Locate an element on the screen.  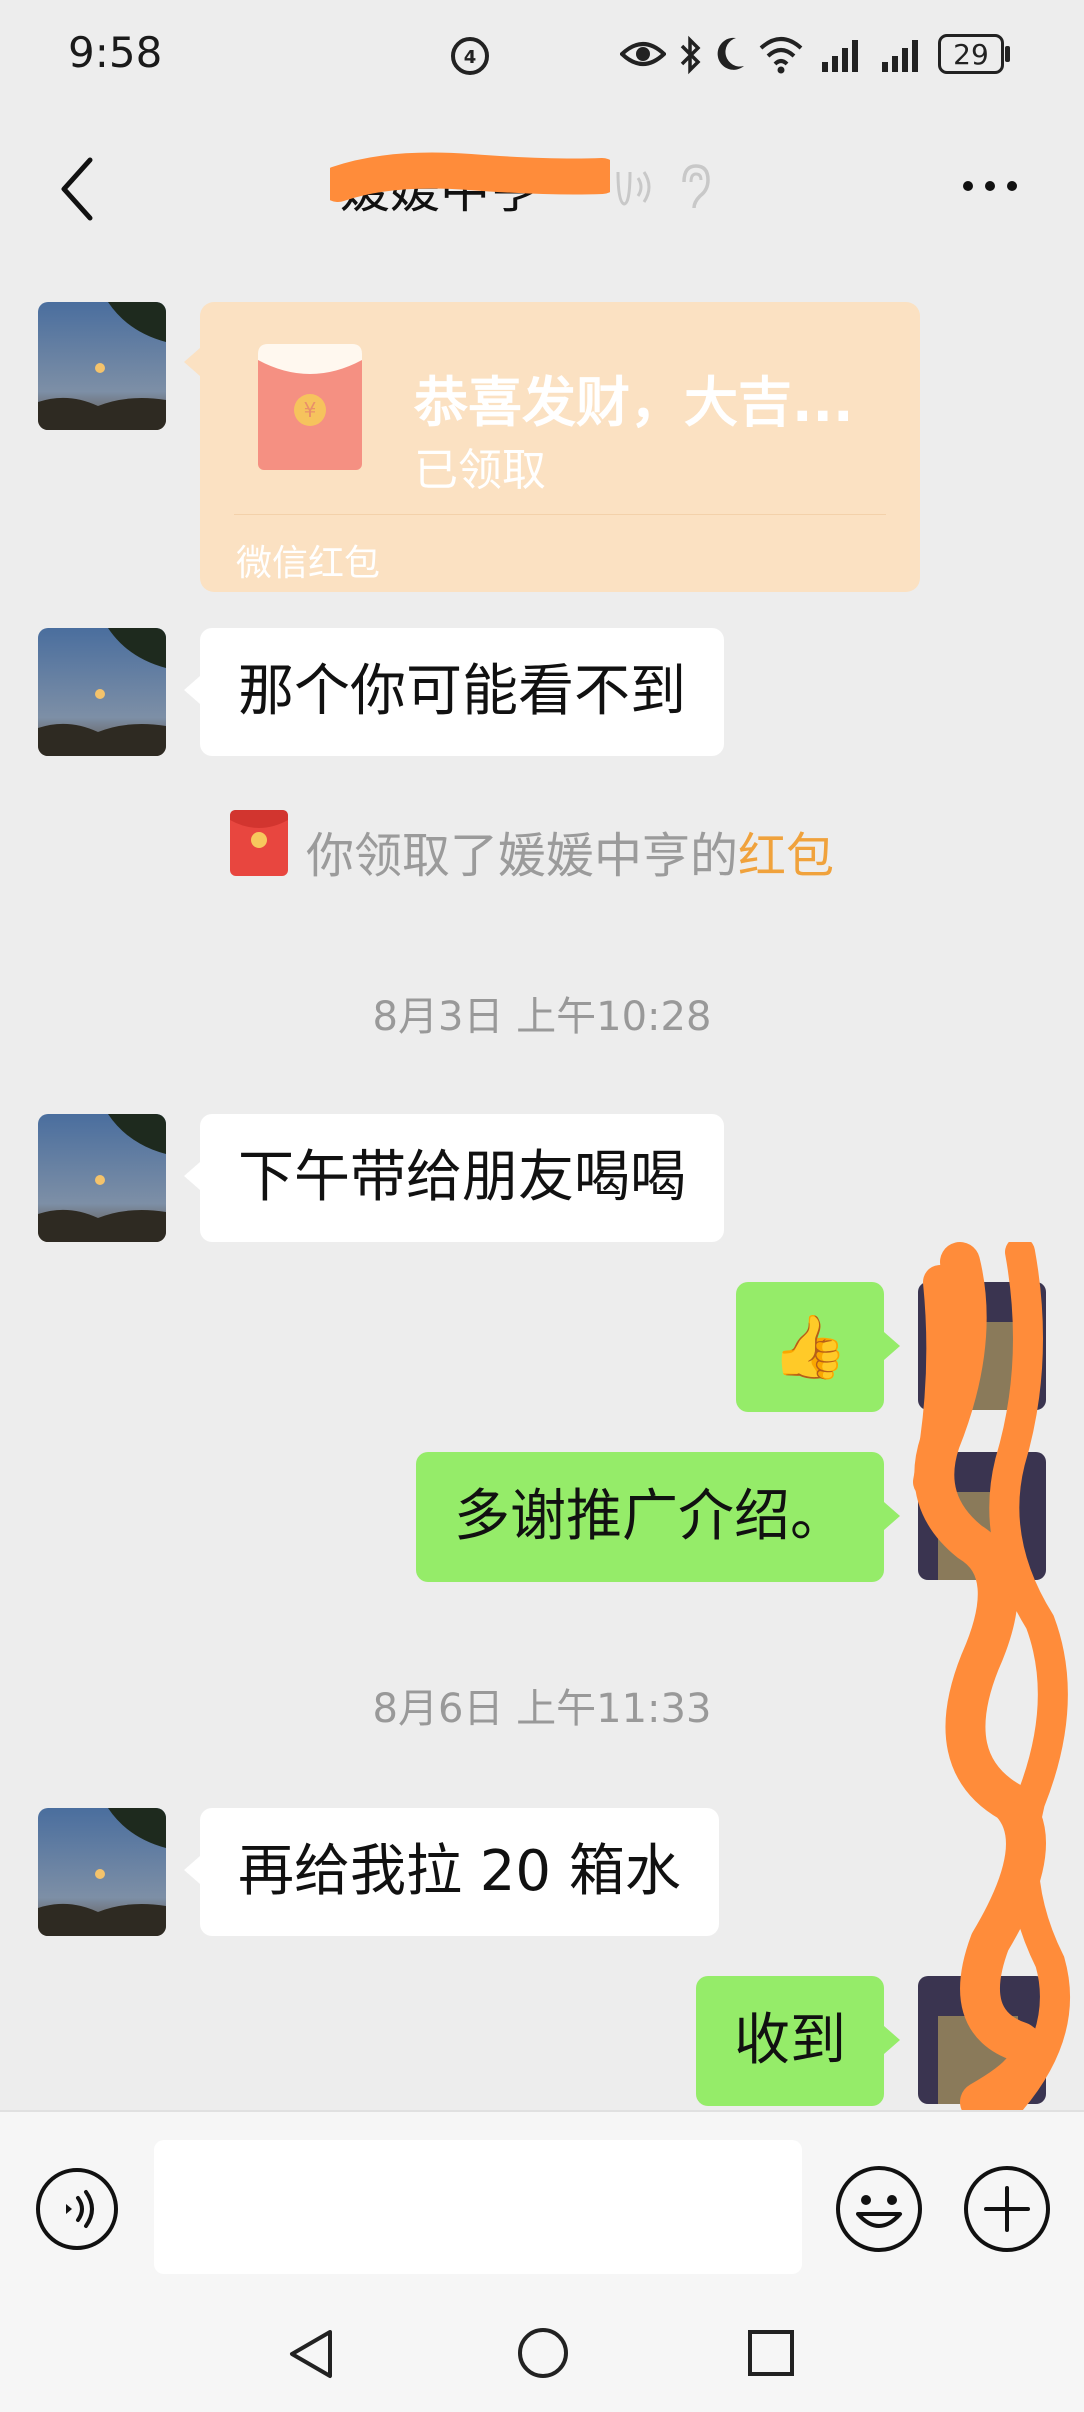
eye-icon is located at coordinates (643, 54).